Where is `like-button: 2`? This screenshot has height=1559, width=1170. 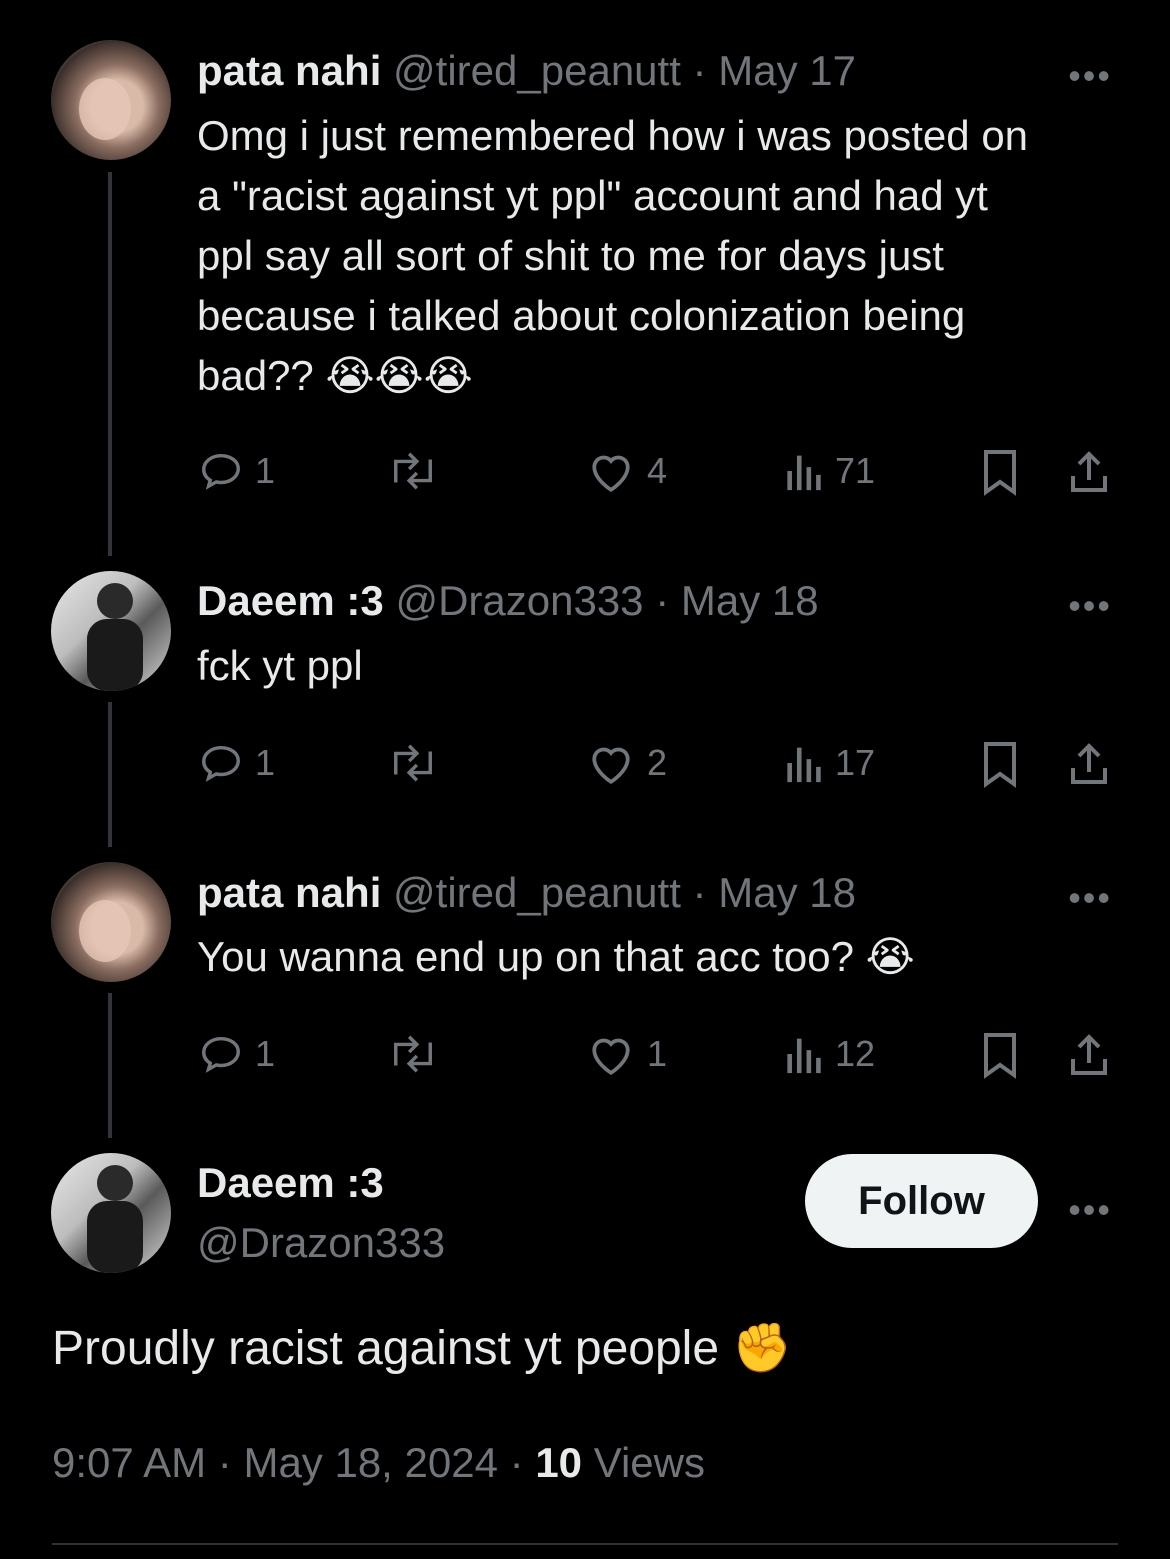
like-button: 2 is located at coordinates (626, 763).